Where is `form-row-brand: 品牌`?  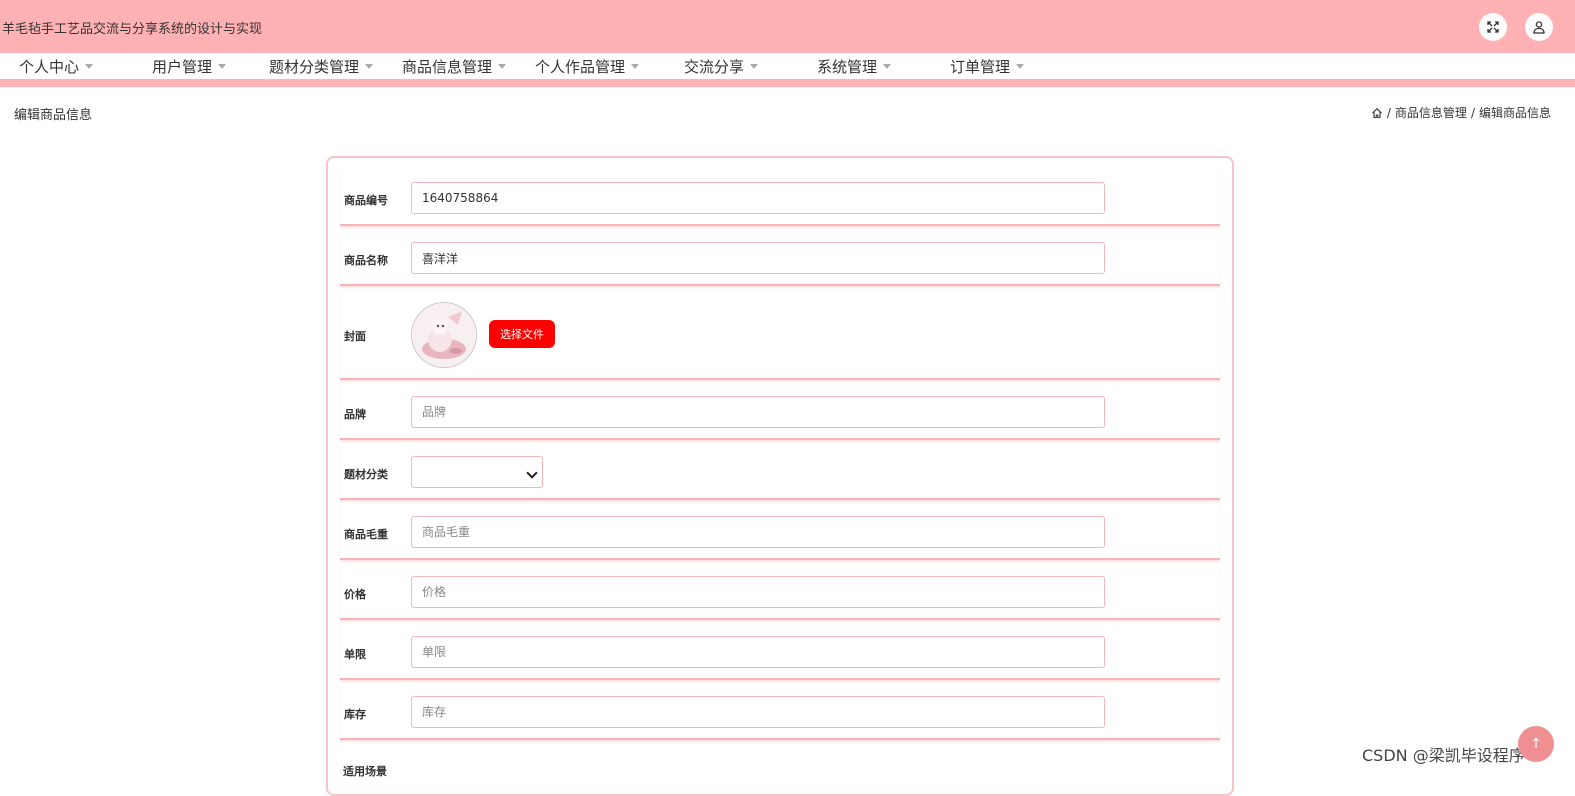 form-row-brand: 品牌 is located at coordinates (780, 412).